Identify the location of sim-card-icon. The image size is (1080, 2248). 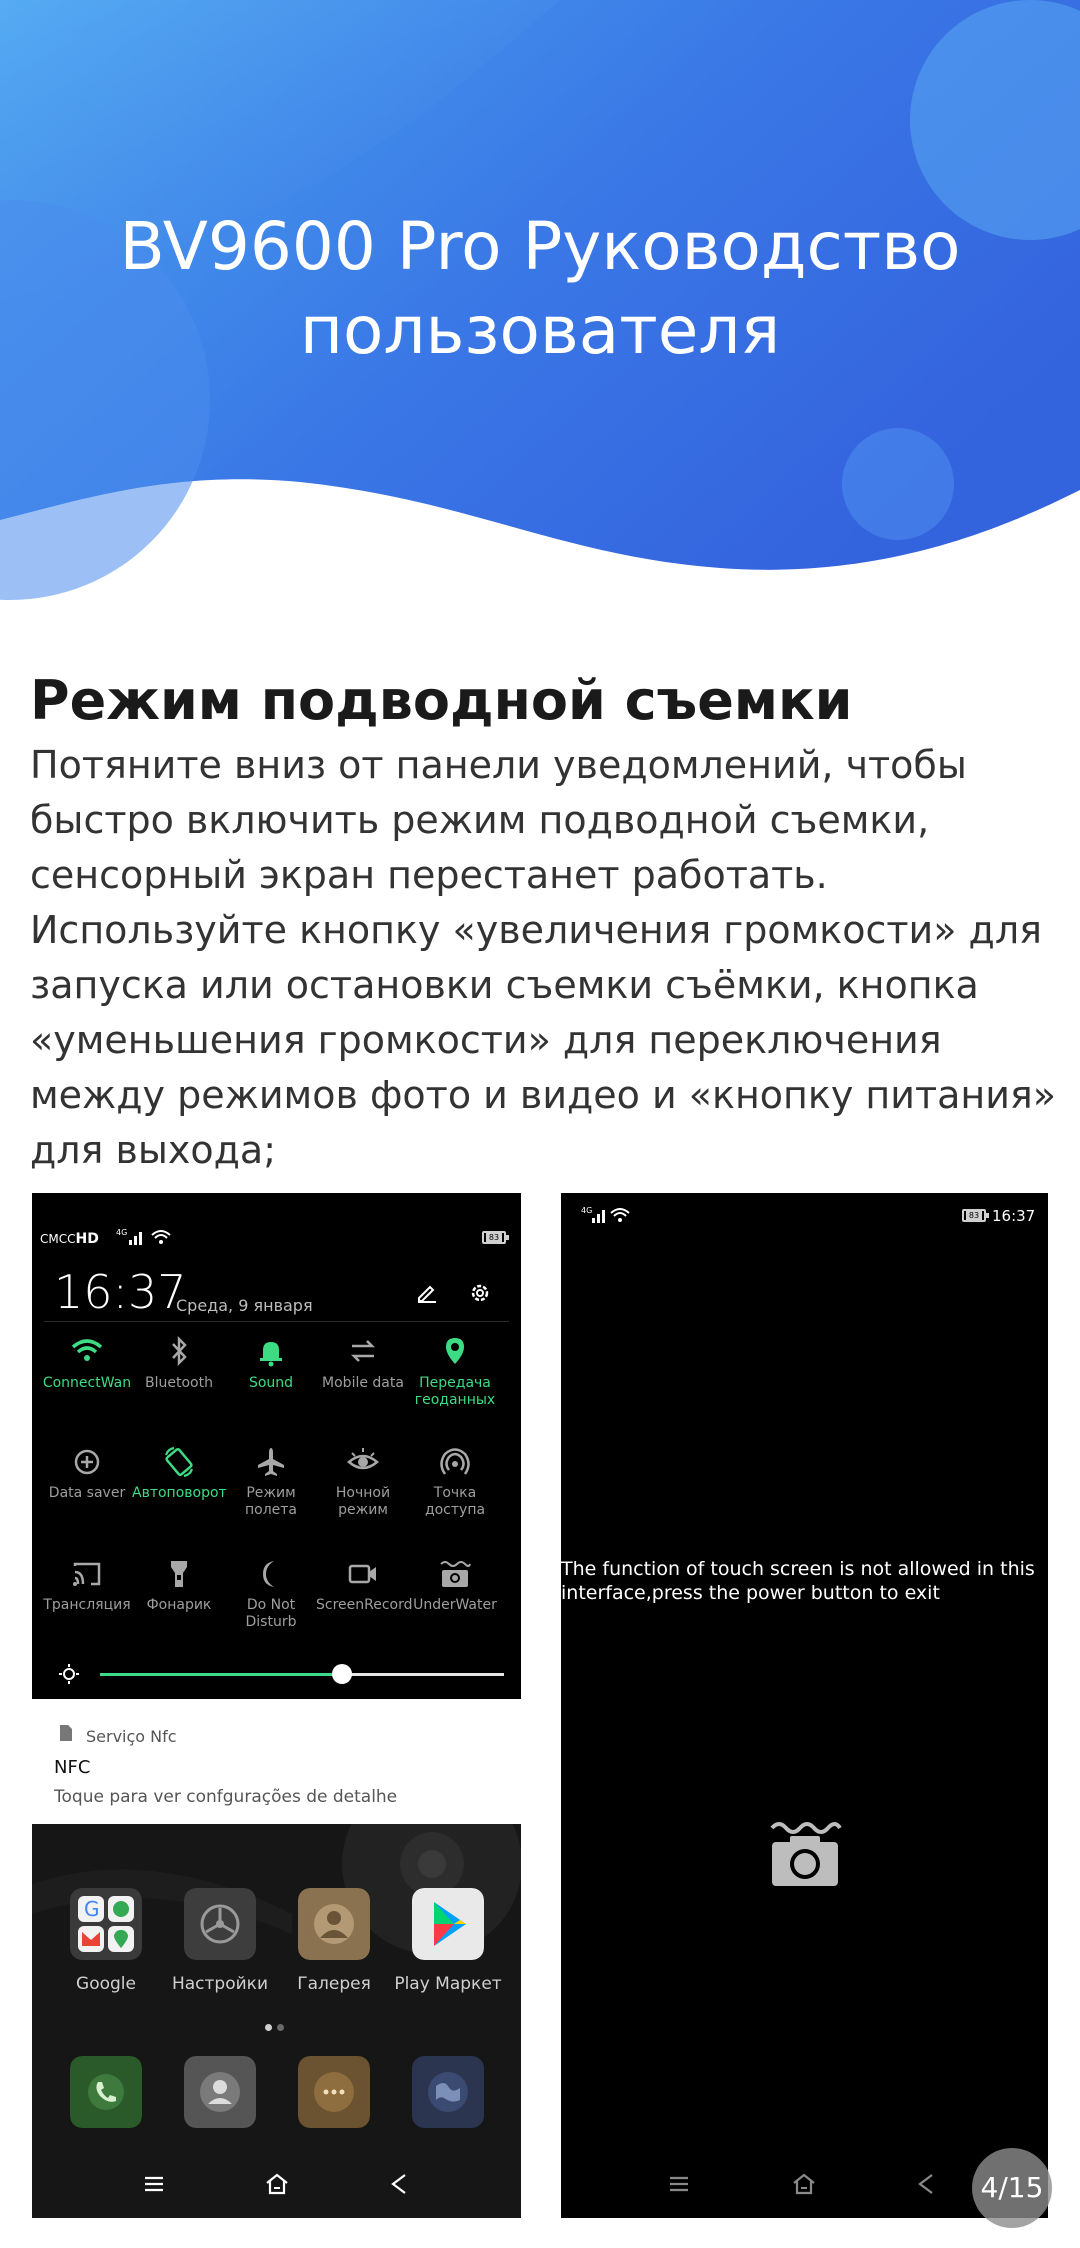
(66, 1733).